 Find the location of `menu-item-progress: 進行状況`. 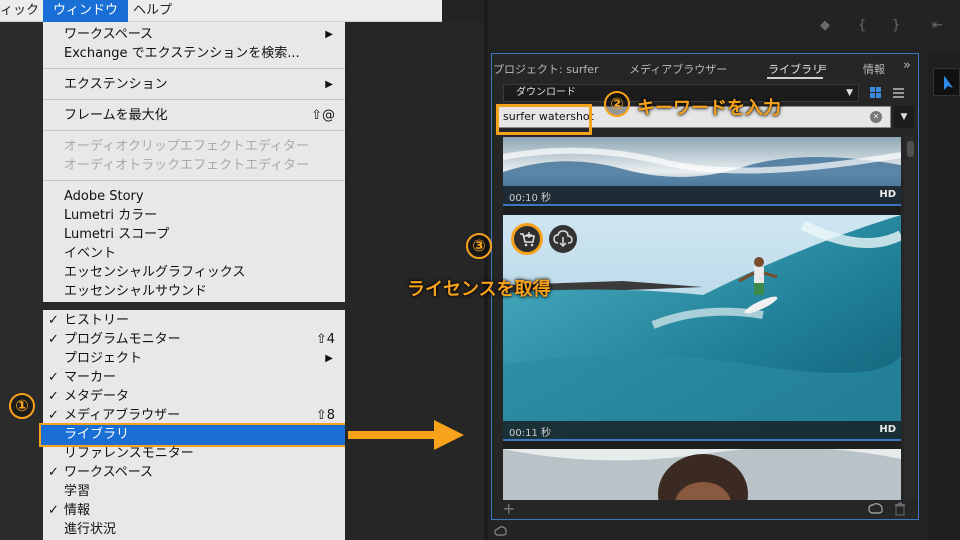

menu-item-progress: 進行状況 is located at coordinates (194, 529).